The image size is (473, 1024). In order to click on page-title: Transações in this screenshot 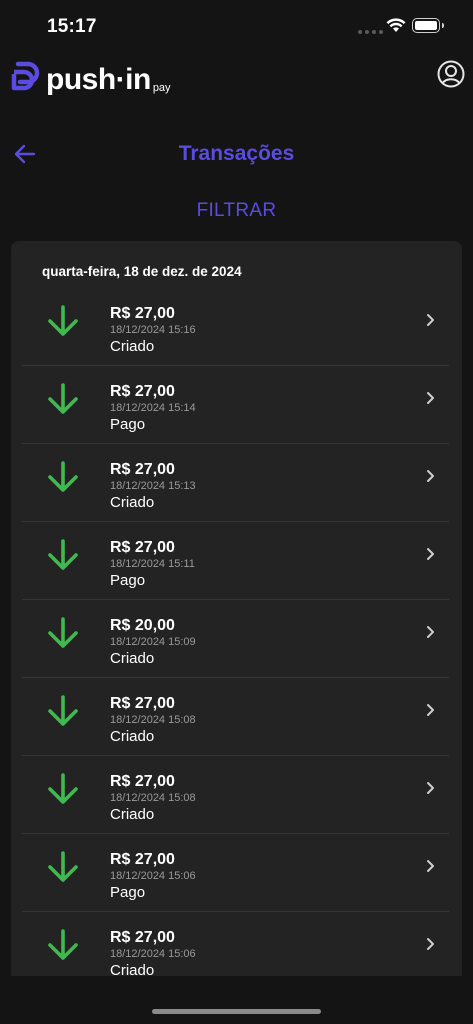, I will do `click(236, 153)`.